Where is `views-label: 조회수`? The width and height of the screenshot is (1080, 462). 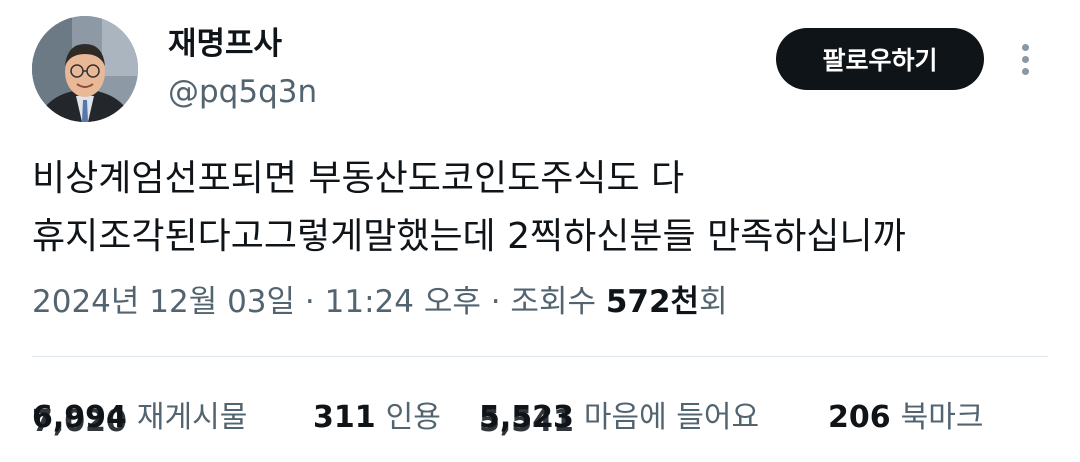
views-label: 조회수 is located at coordinates (558, 302).